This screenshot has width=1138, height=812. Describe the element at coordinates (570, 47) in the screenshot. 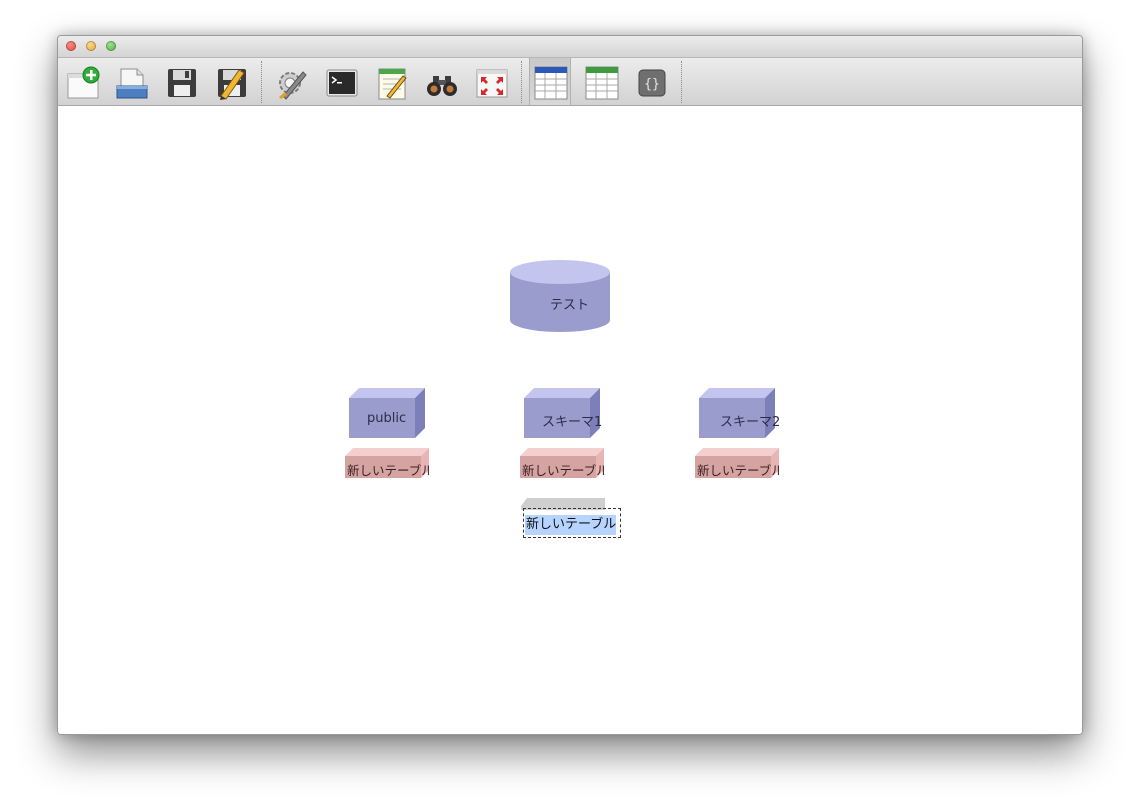

I see `title-bar` at that location.